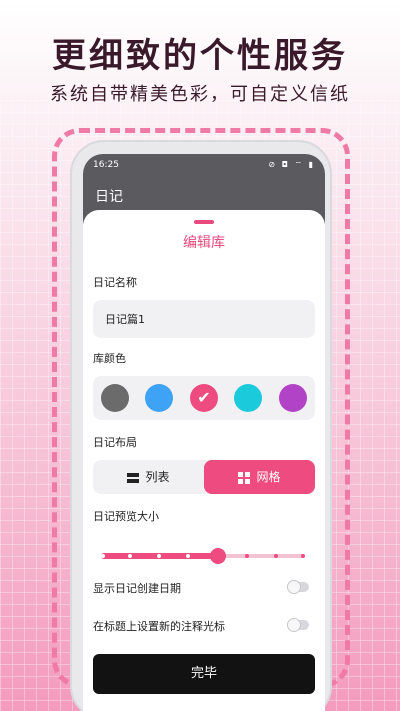  Describe the element at coordinates (115, 398) in the screenshot. I see `color-swatch-gray` at that location.